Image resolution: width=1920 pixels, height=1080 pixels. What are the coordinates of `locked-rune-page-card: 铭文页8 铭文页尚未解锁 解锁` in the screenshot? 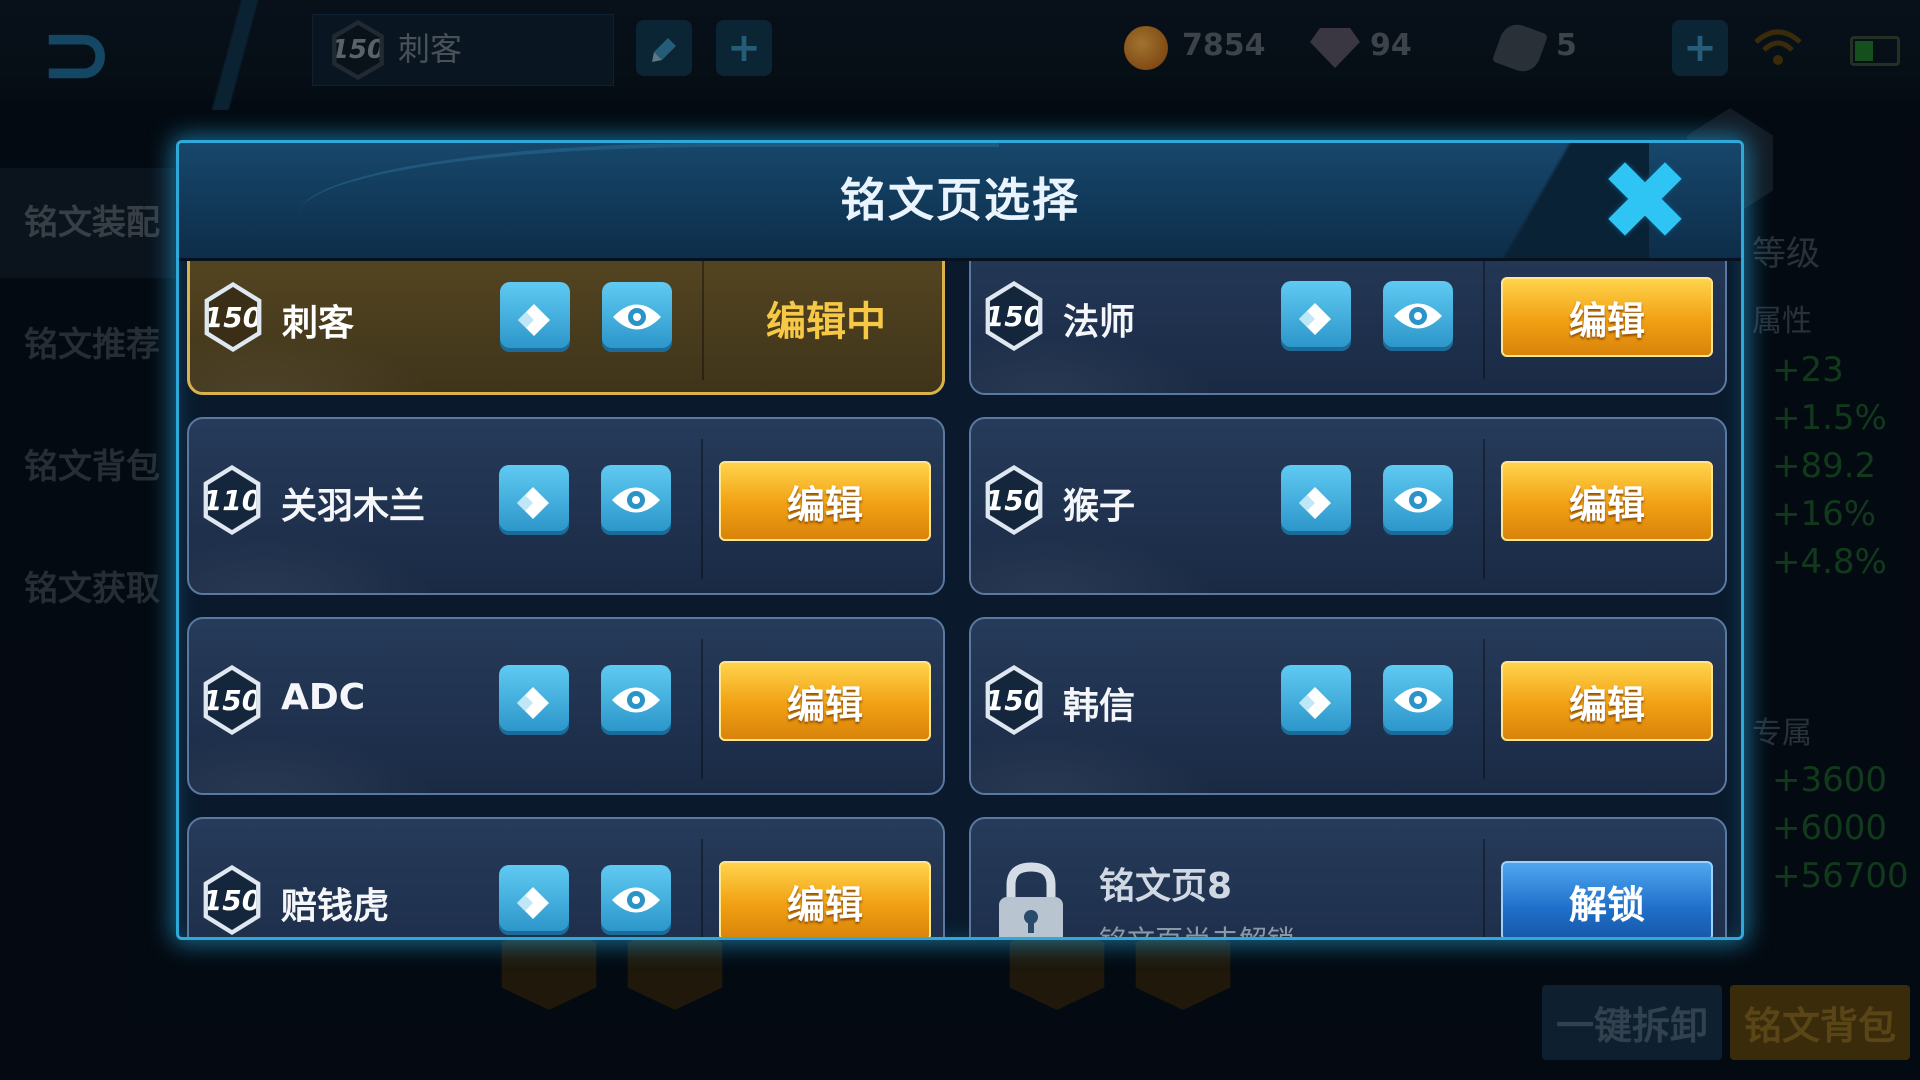 It's located at (1348, 877).